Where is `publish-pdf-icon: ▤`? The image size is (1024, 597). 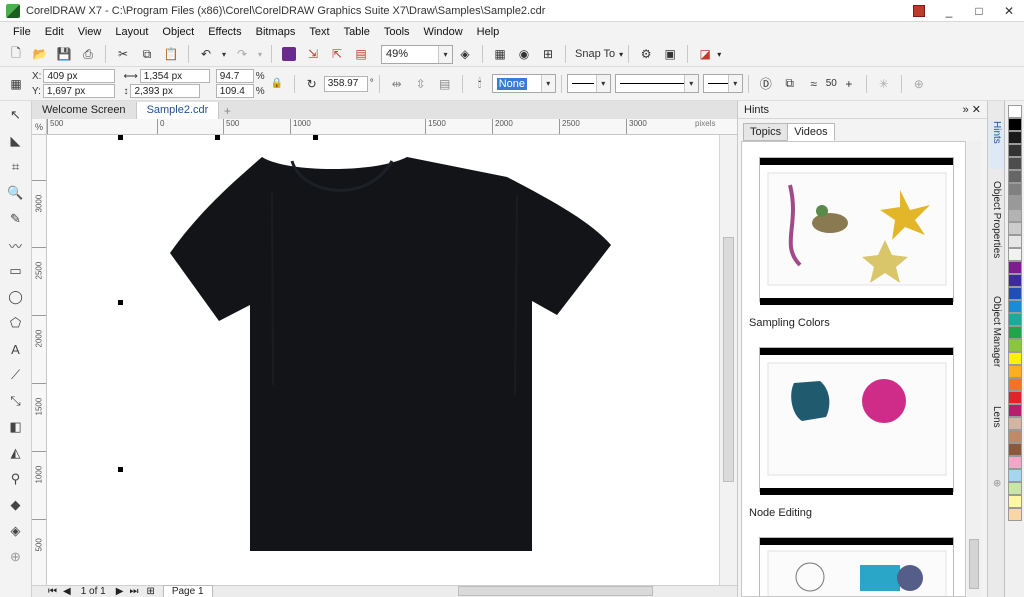 publish-pdf-icon: ▤ is located at coordinates (361, 54).